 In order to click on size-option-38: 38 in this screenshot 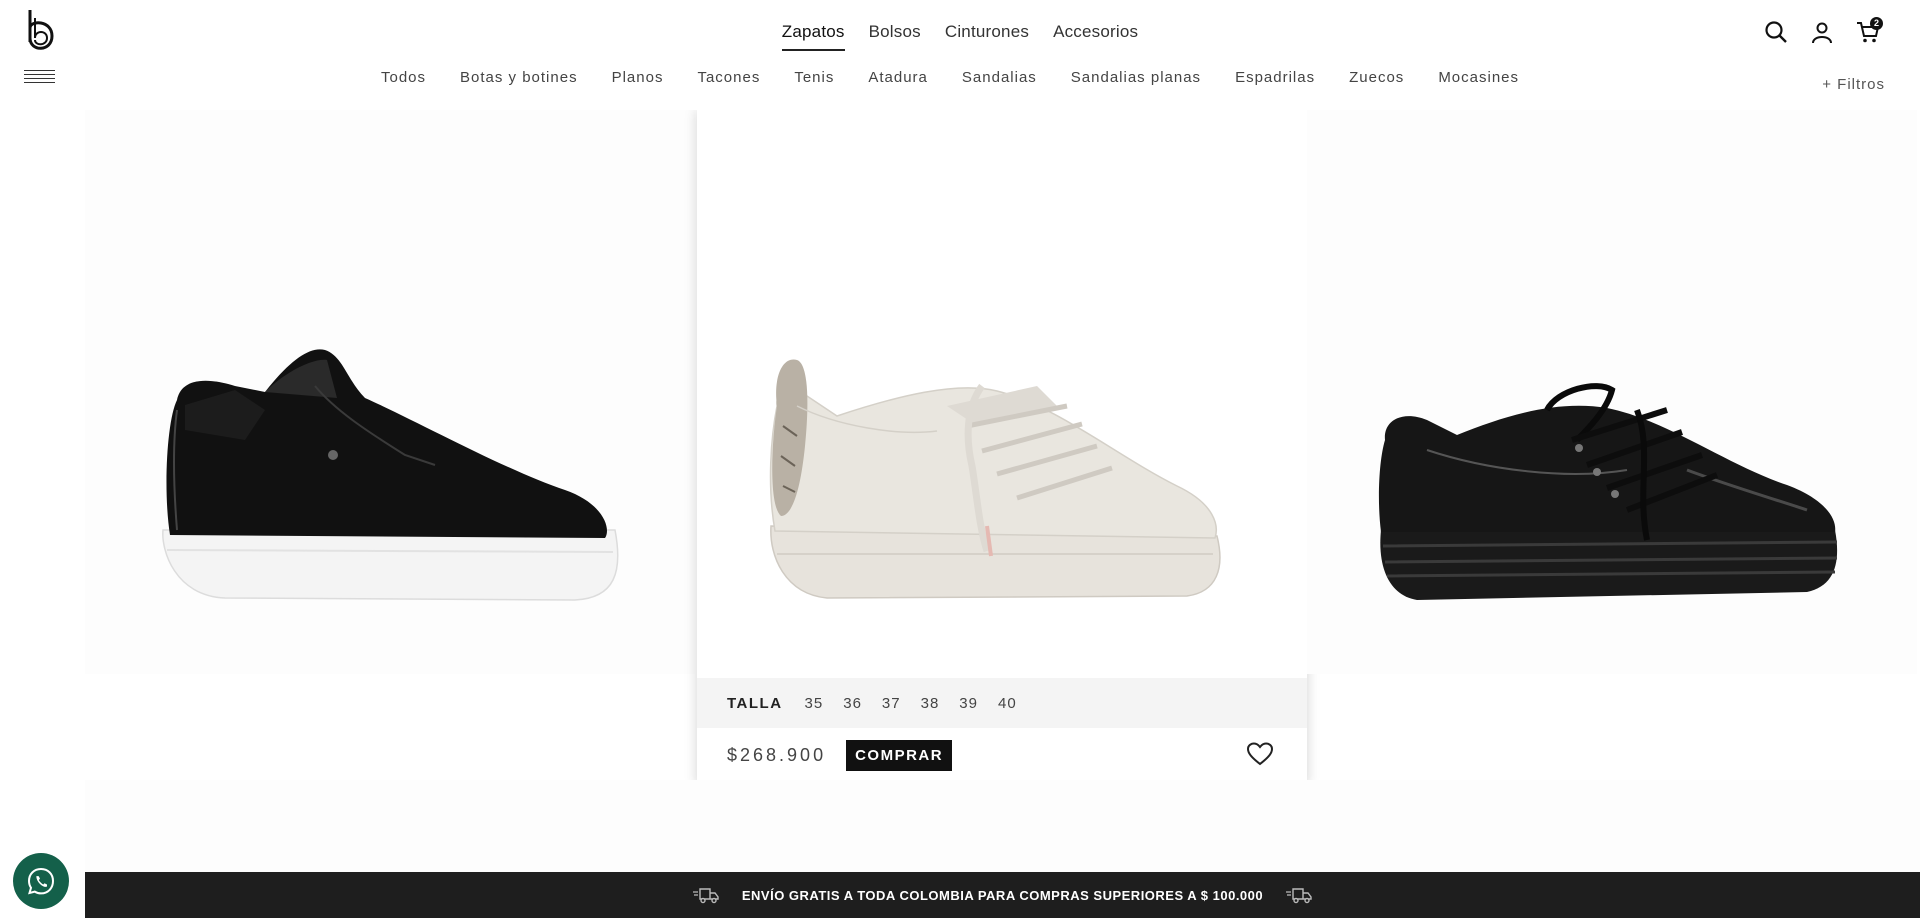, I will do `click(930, 703)`.